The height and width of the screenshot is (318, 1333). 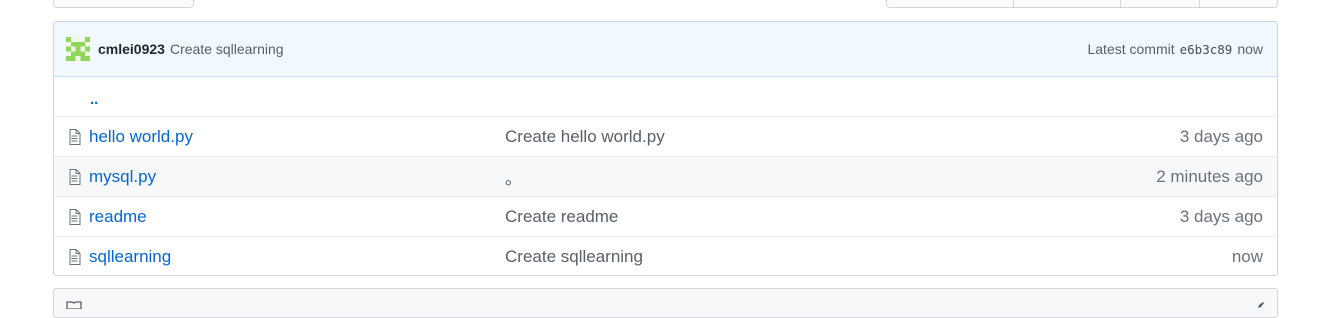 I want to click on file-name-link: sqllearning, so click(x=297, y=257).